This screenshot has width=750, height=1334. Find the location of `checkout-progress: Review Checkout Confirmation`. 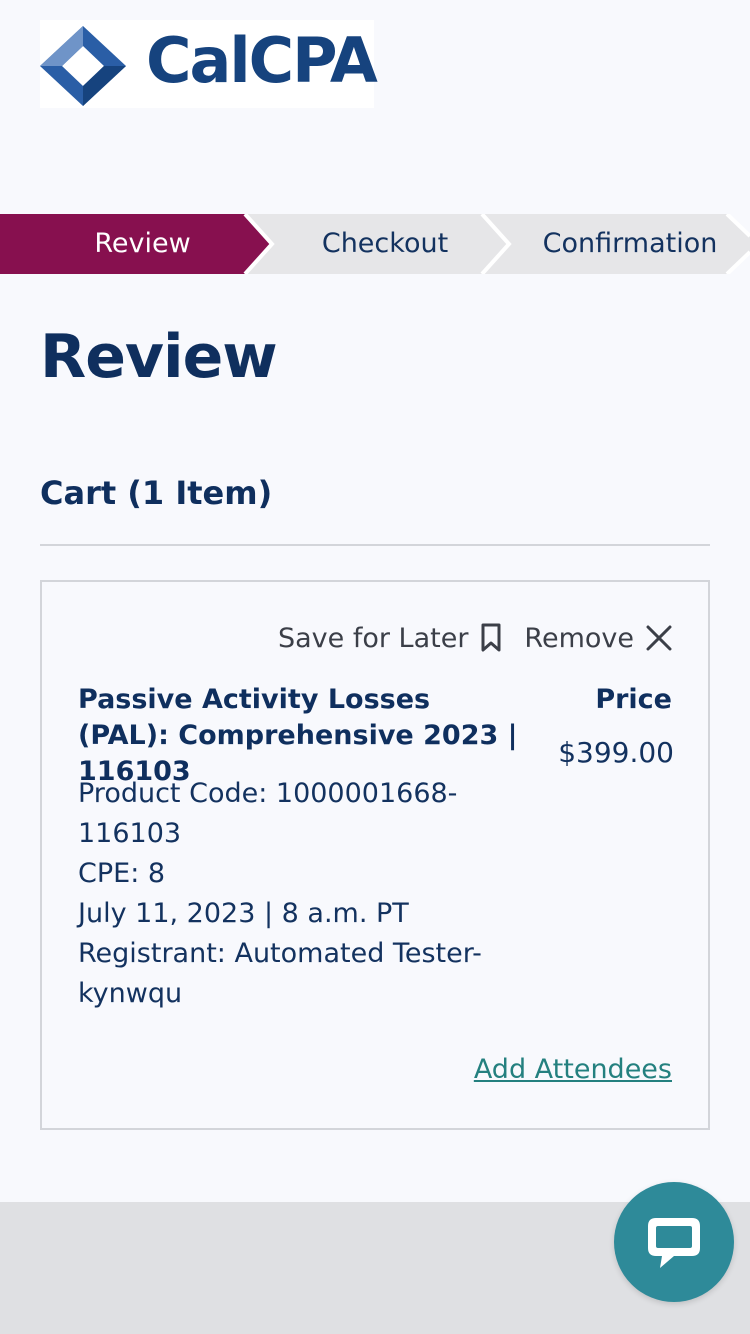

checkout-progress: Review Checkout Confirmation is located at coordinates (375, 244).